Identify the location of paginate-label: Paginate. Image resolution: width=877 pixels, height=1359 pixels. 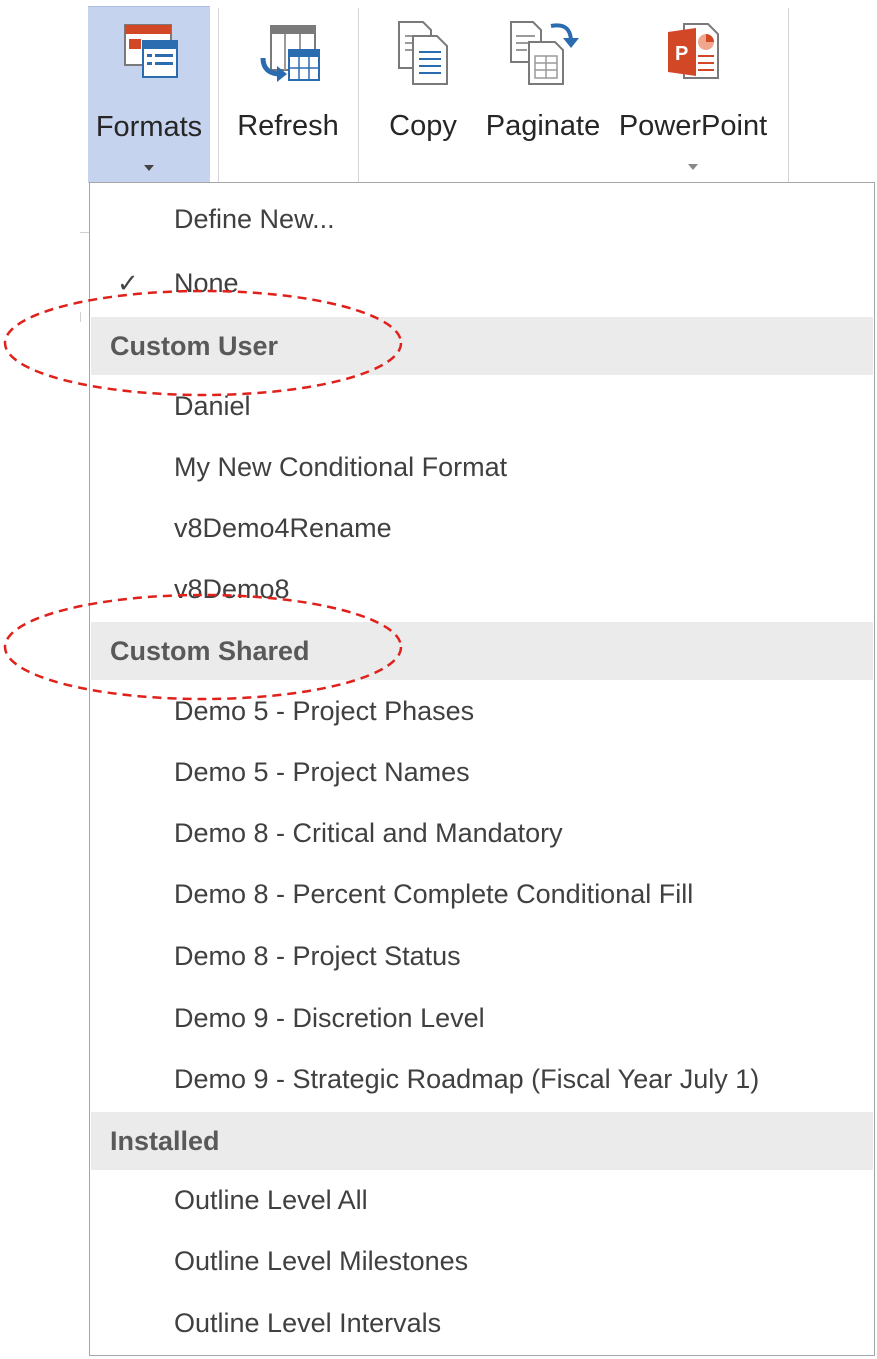
(543, 126).